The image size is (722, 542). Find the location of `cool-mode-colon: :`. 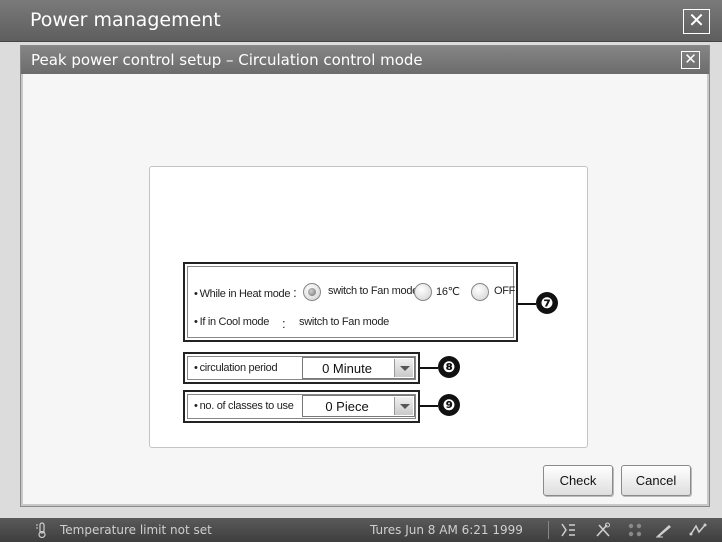

cool-mode-colon: : is located at coordinates (284, 323).